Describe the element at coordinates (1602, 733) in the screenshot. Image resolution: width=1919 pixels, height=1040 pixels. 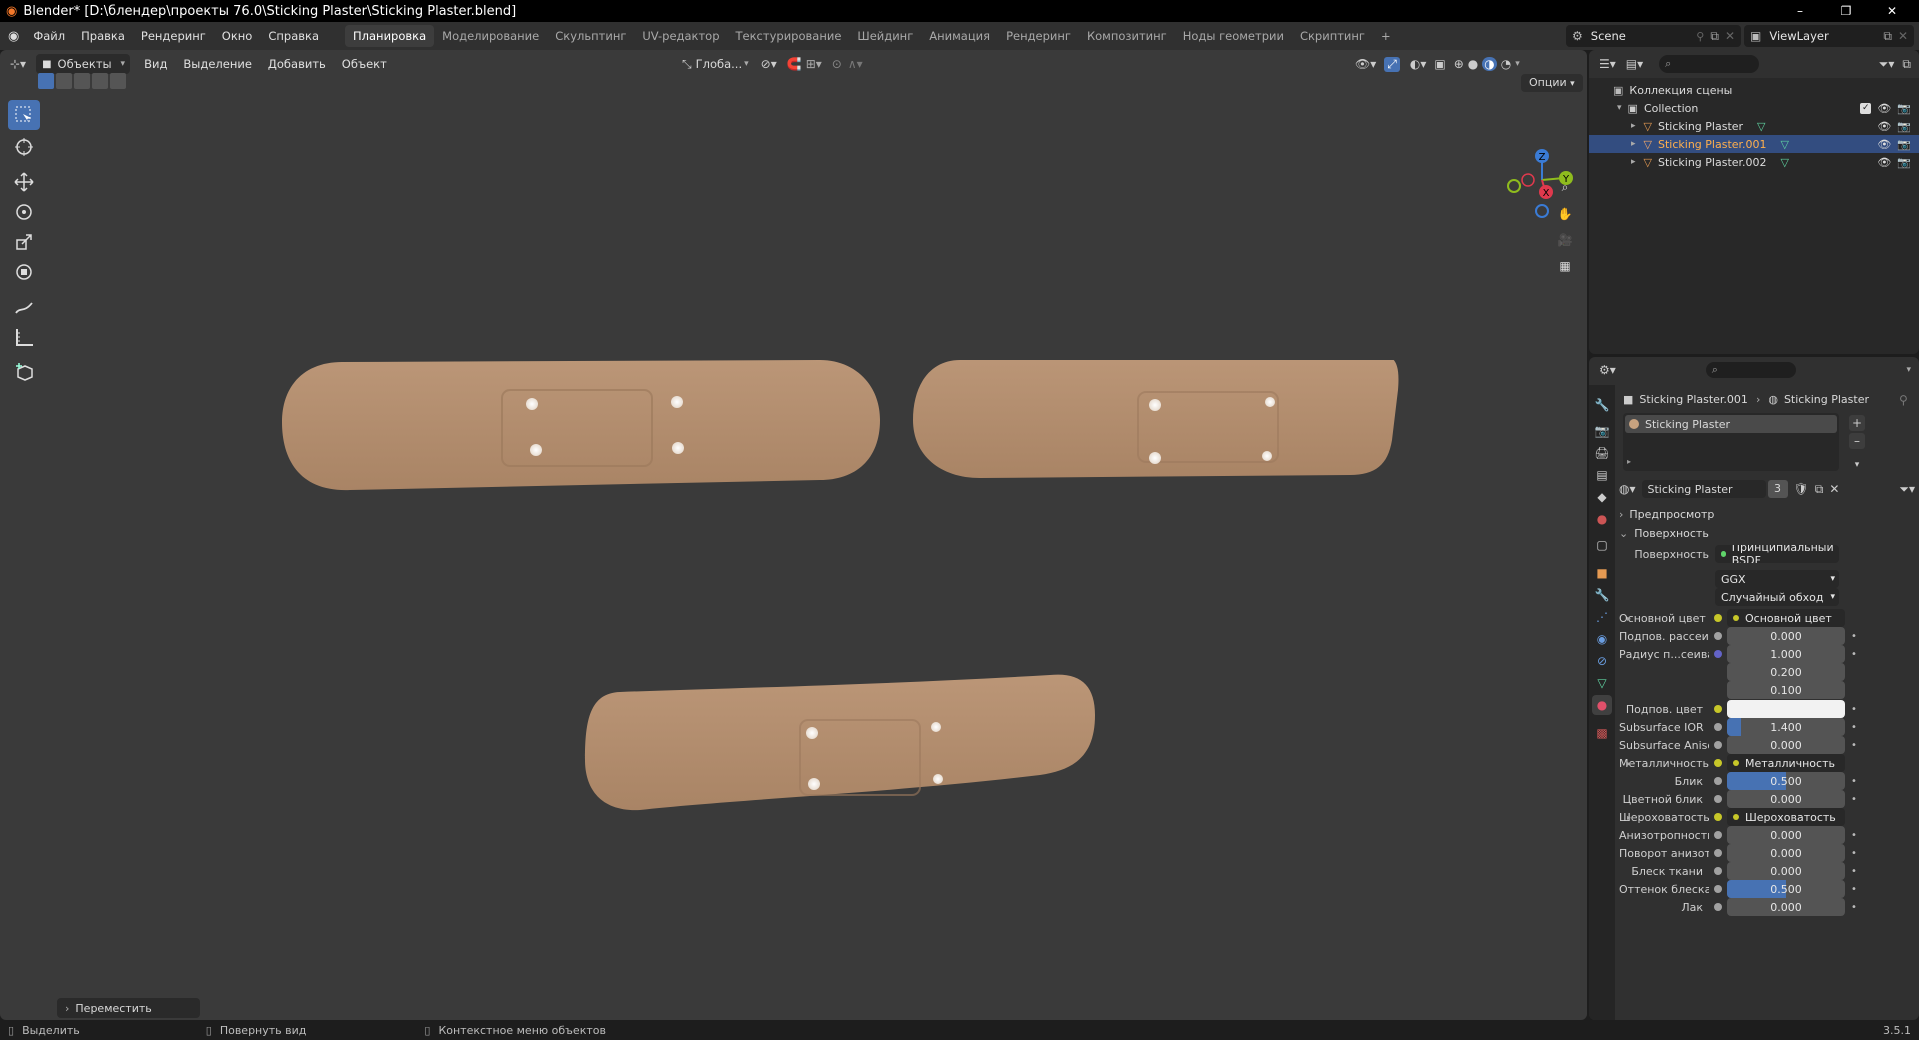
I see `texture-tab-icon: ▩` at that location.